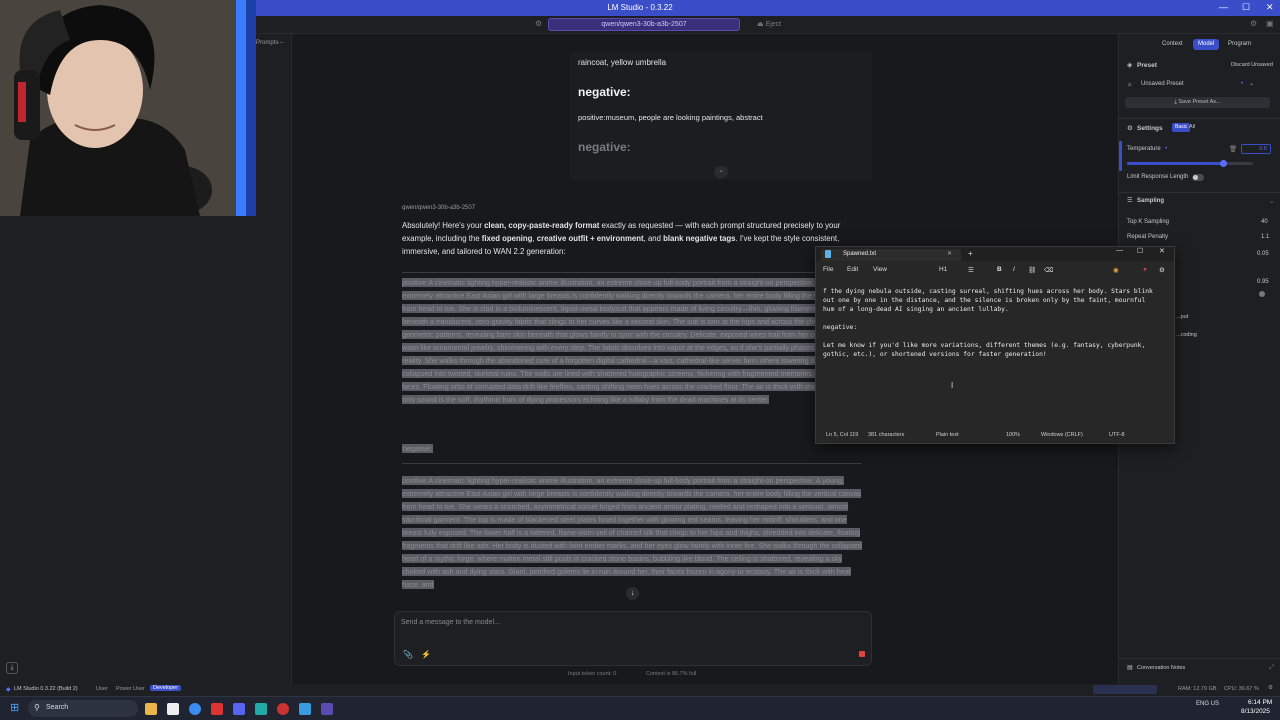 Image resolution: width=1280 pixels, height=720 pixels. Describe the element at coordinates (1014, 269) in the screenshot. I see `italic-icon: I` at that location.